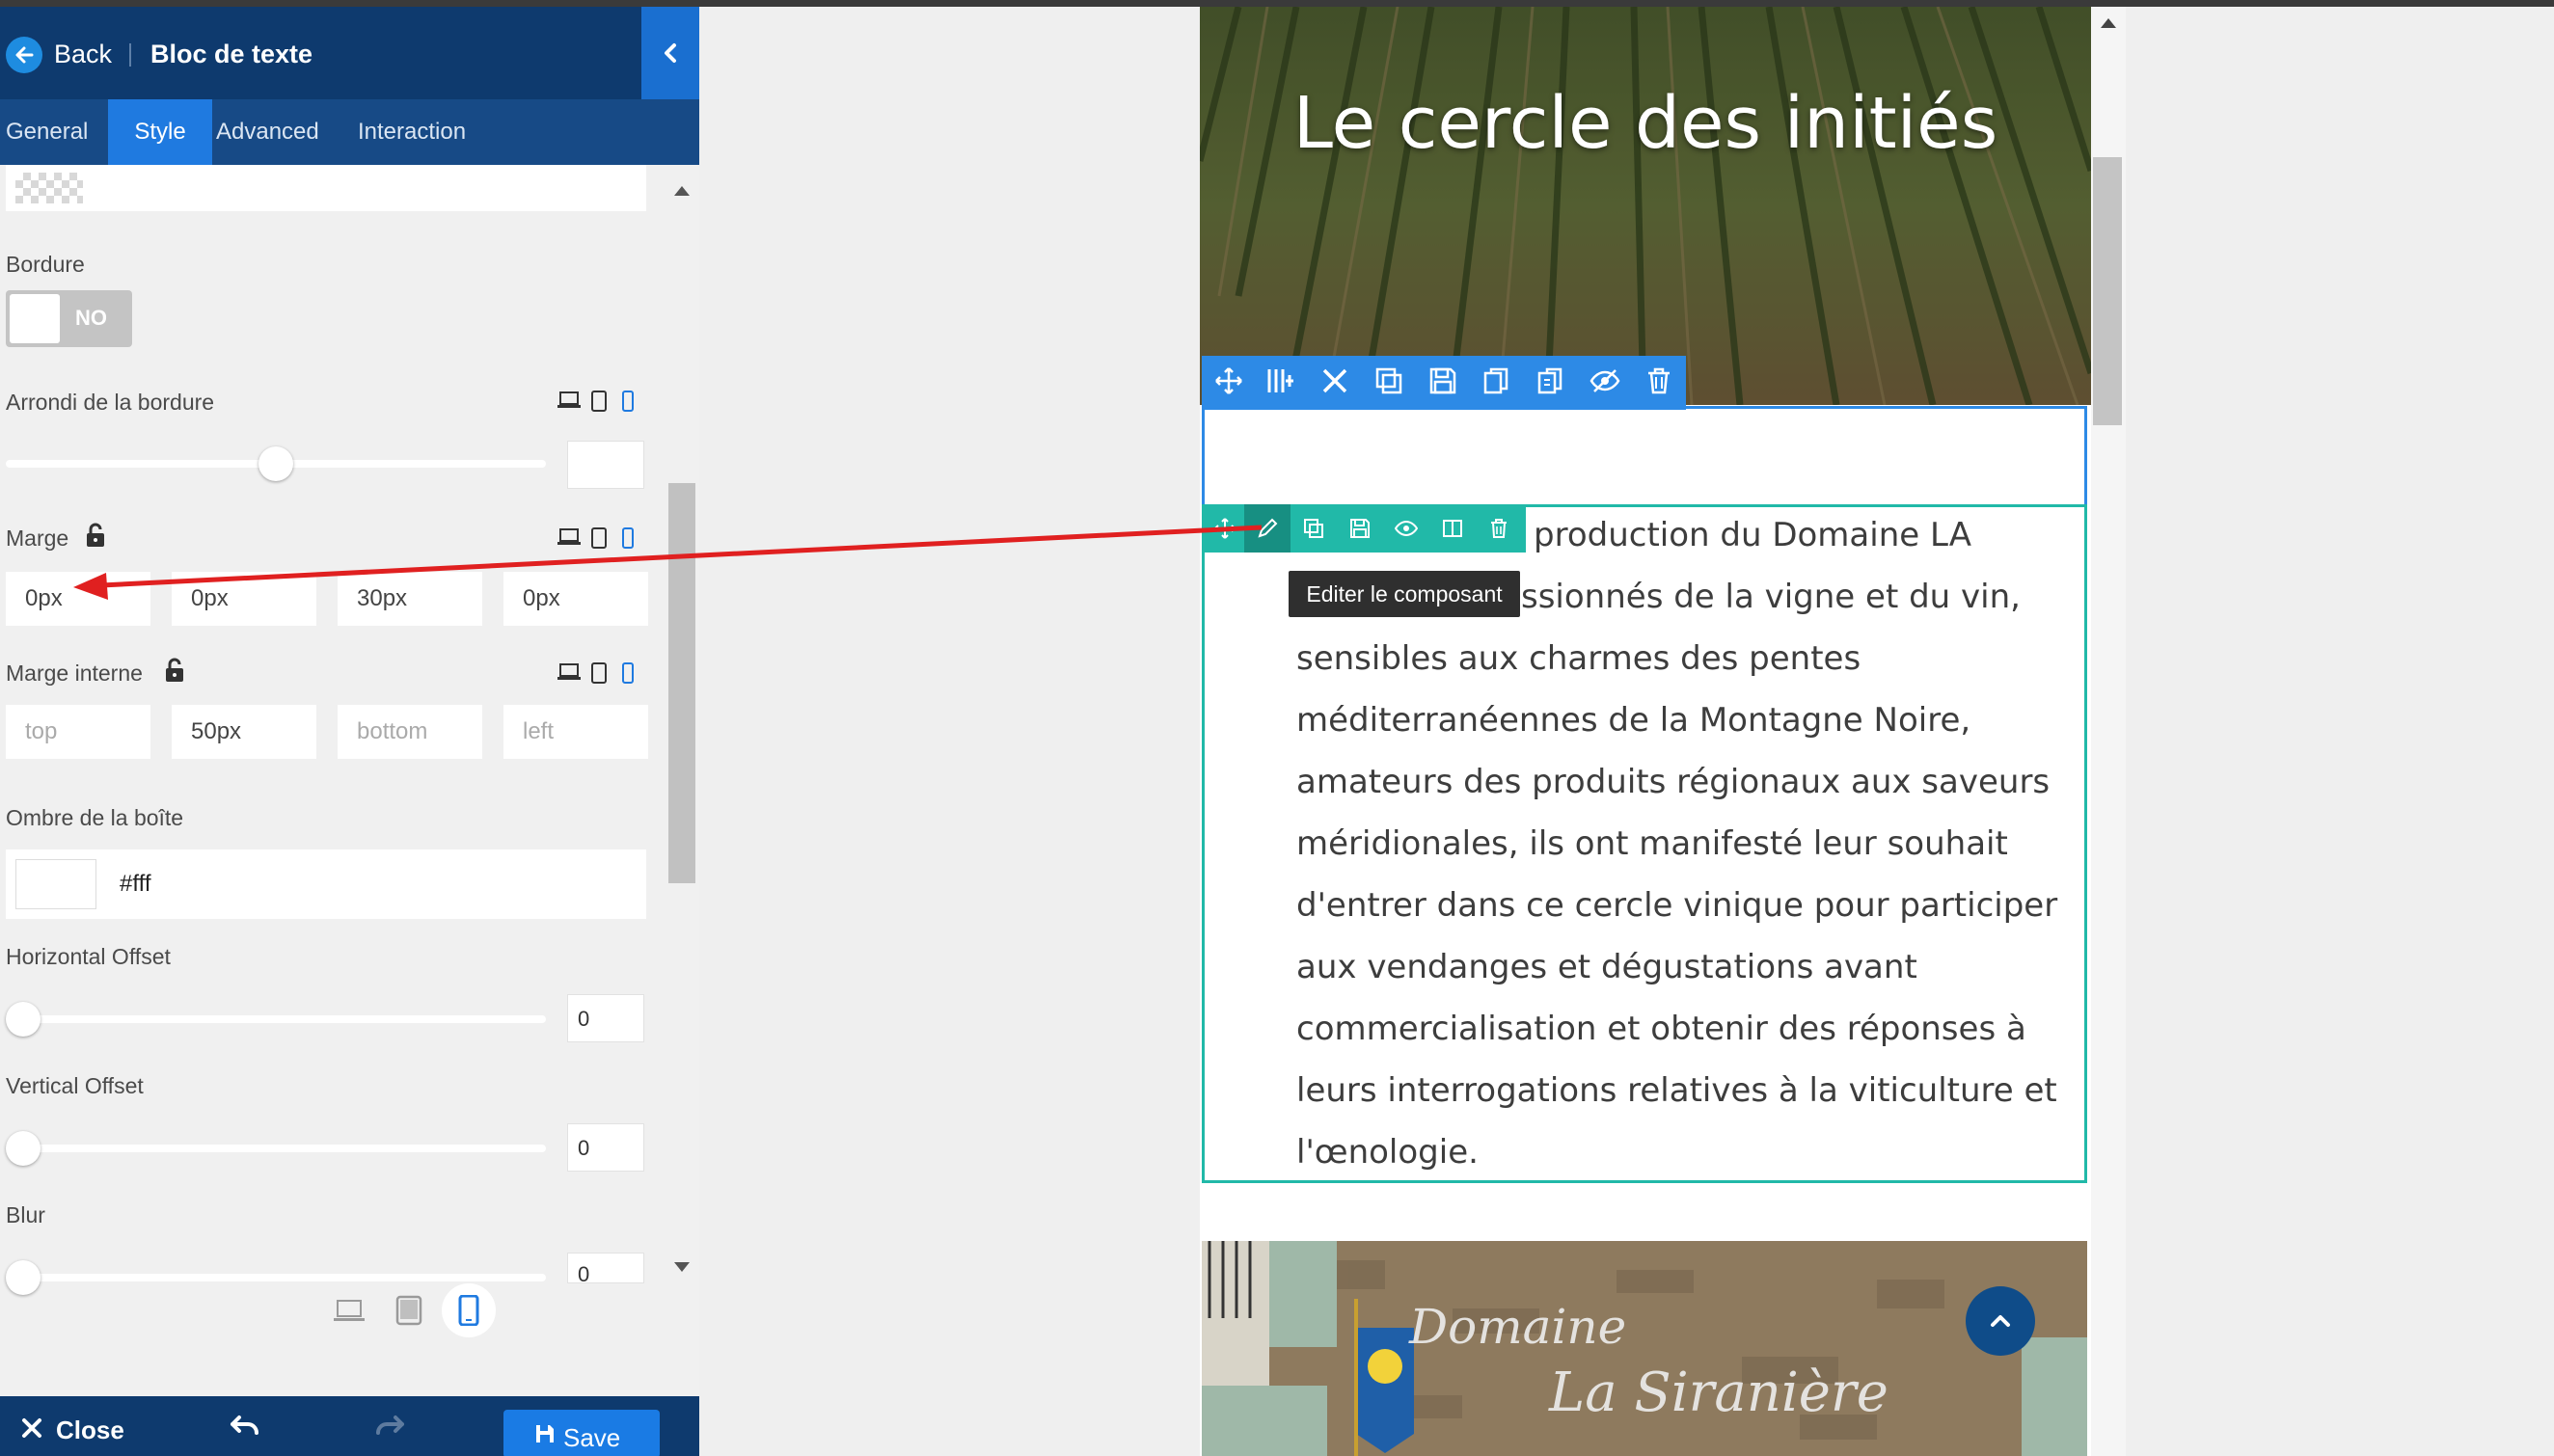 The image size is (2554, 1456). I want to click on box-shadow-color-field: #fff, so click(326, 884).